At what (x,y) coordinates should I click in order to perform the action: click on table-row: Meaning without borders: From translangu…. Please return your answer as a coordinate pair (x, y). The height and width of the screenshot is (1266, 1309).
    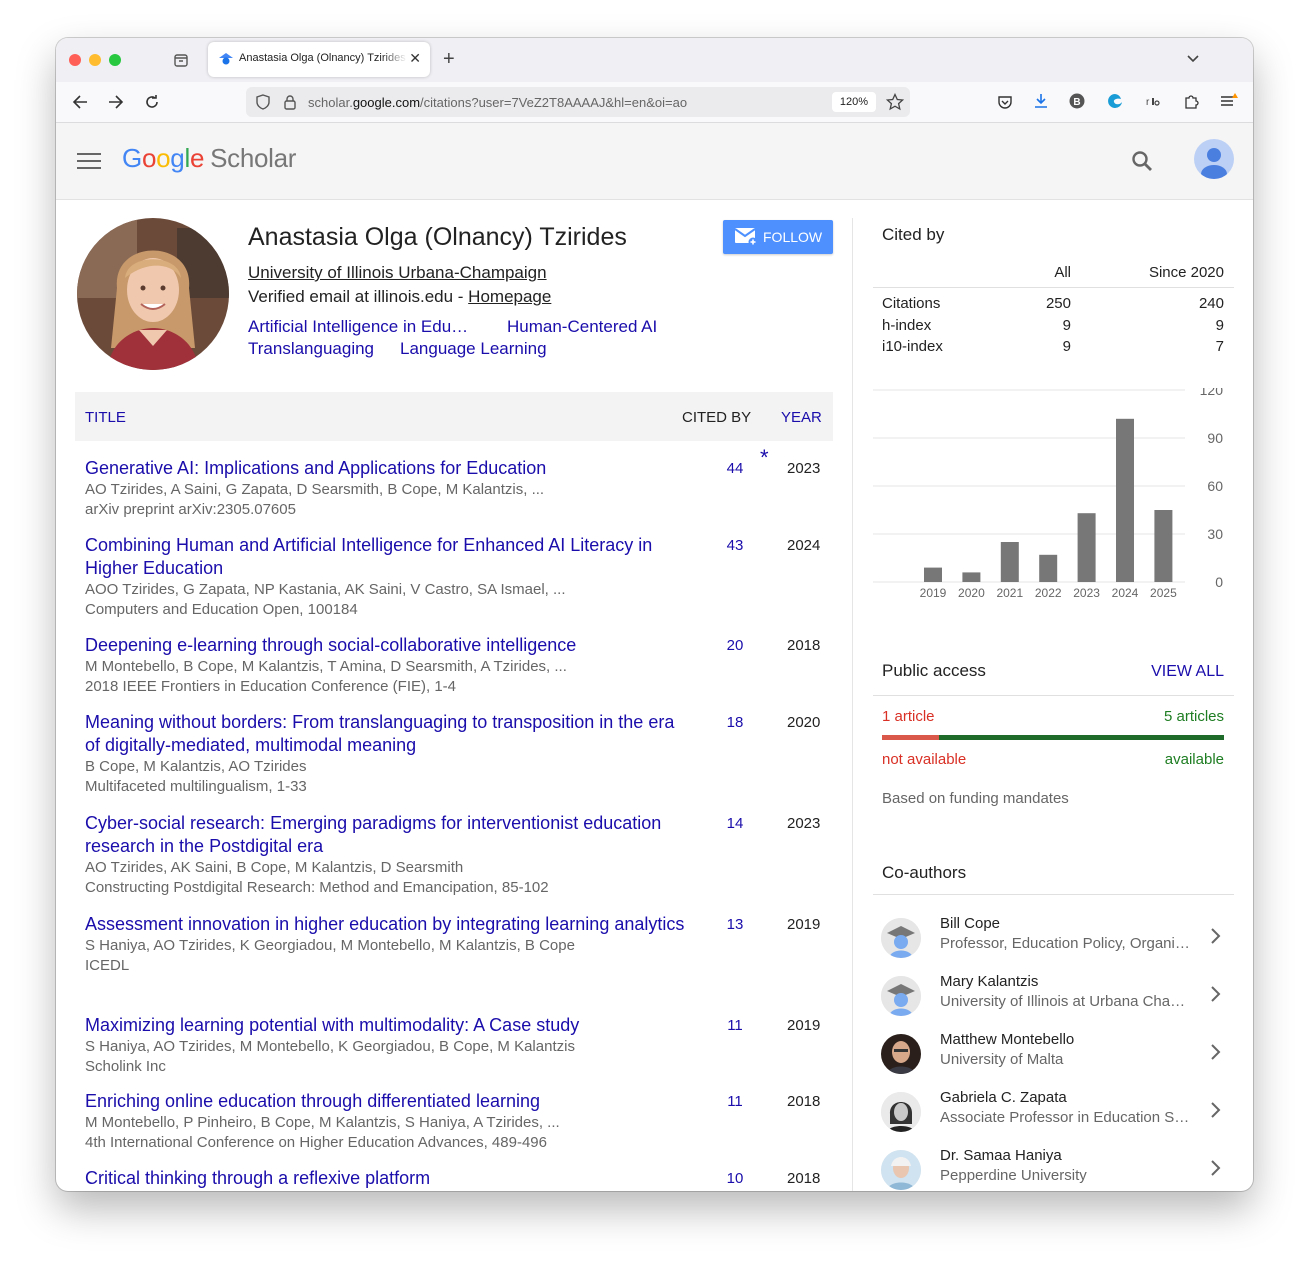
    Looking at the image, I should click on (459, 754).